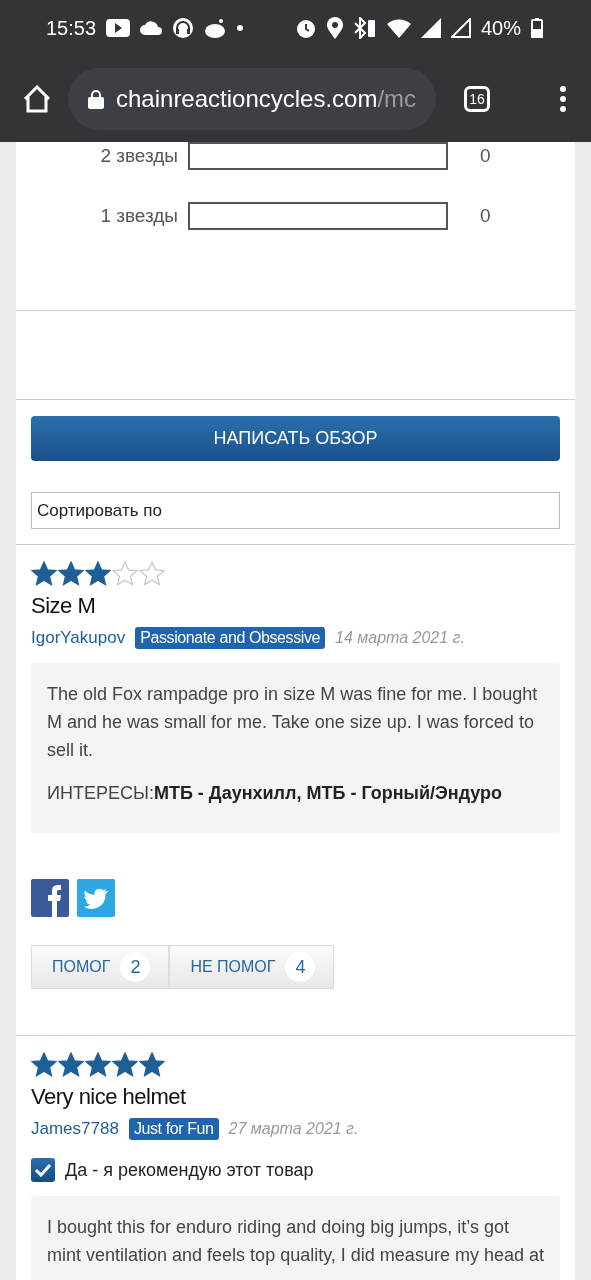 This screenshot has width=591, height=1280. Describe the element at coordinates (78, 638) in the screenshot. I see `author-link: IgorYakupov` at that location.